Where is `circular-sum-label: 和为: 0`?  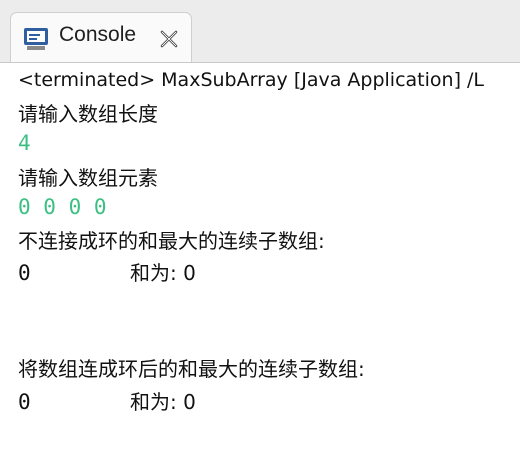 circular-sum-label: 和为: 0 is located at coordinates (163, 402).